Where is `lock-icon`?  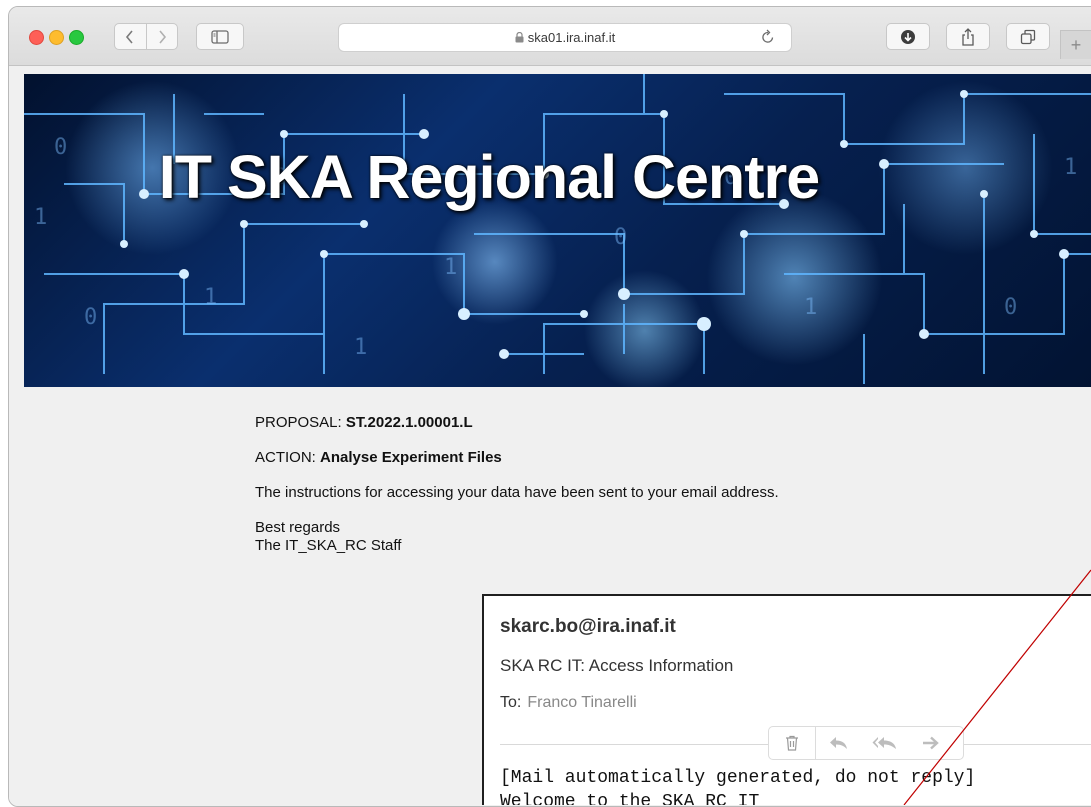
lock-icon is located at coordinates (519, 37).